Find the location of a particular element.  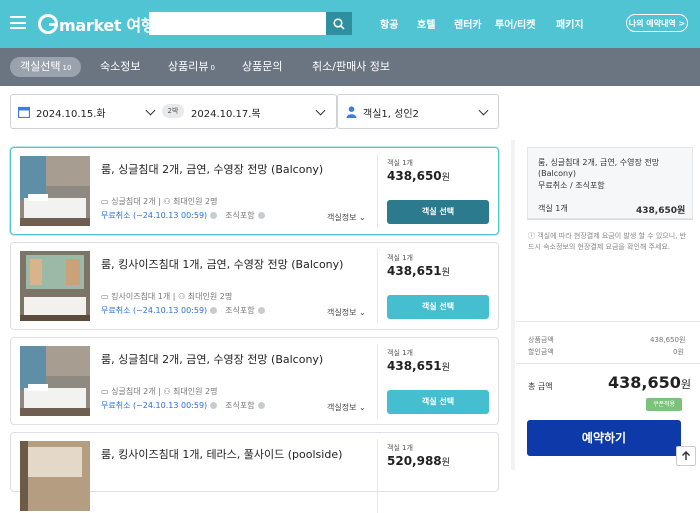

tab-hotel-info: 숙소정보 is located at coordinates (120, 67).